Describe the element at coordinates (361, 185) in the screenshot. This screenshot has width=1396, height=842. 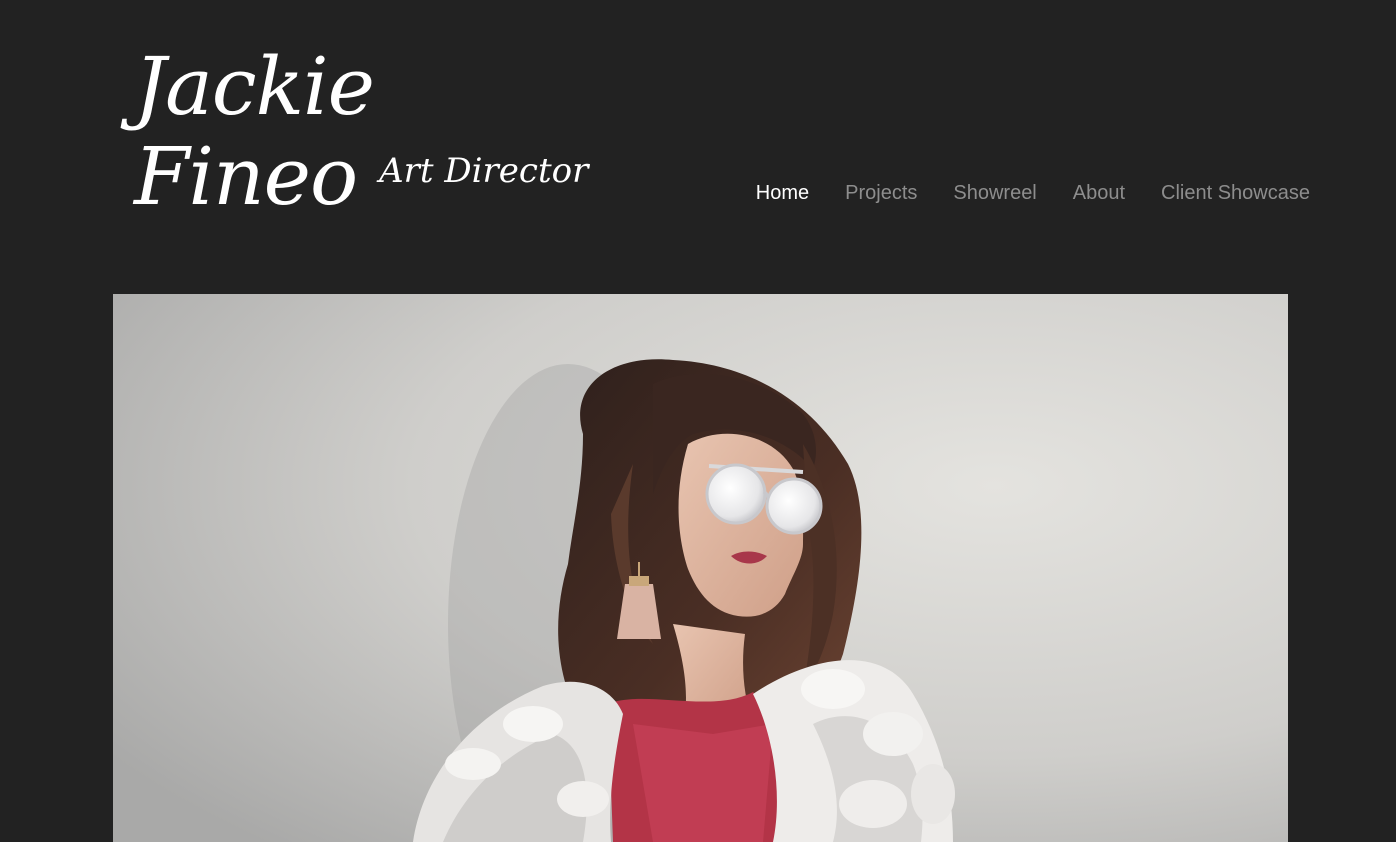
I see `logo-second-line: Fineo Art Director` at that location.